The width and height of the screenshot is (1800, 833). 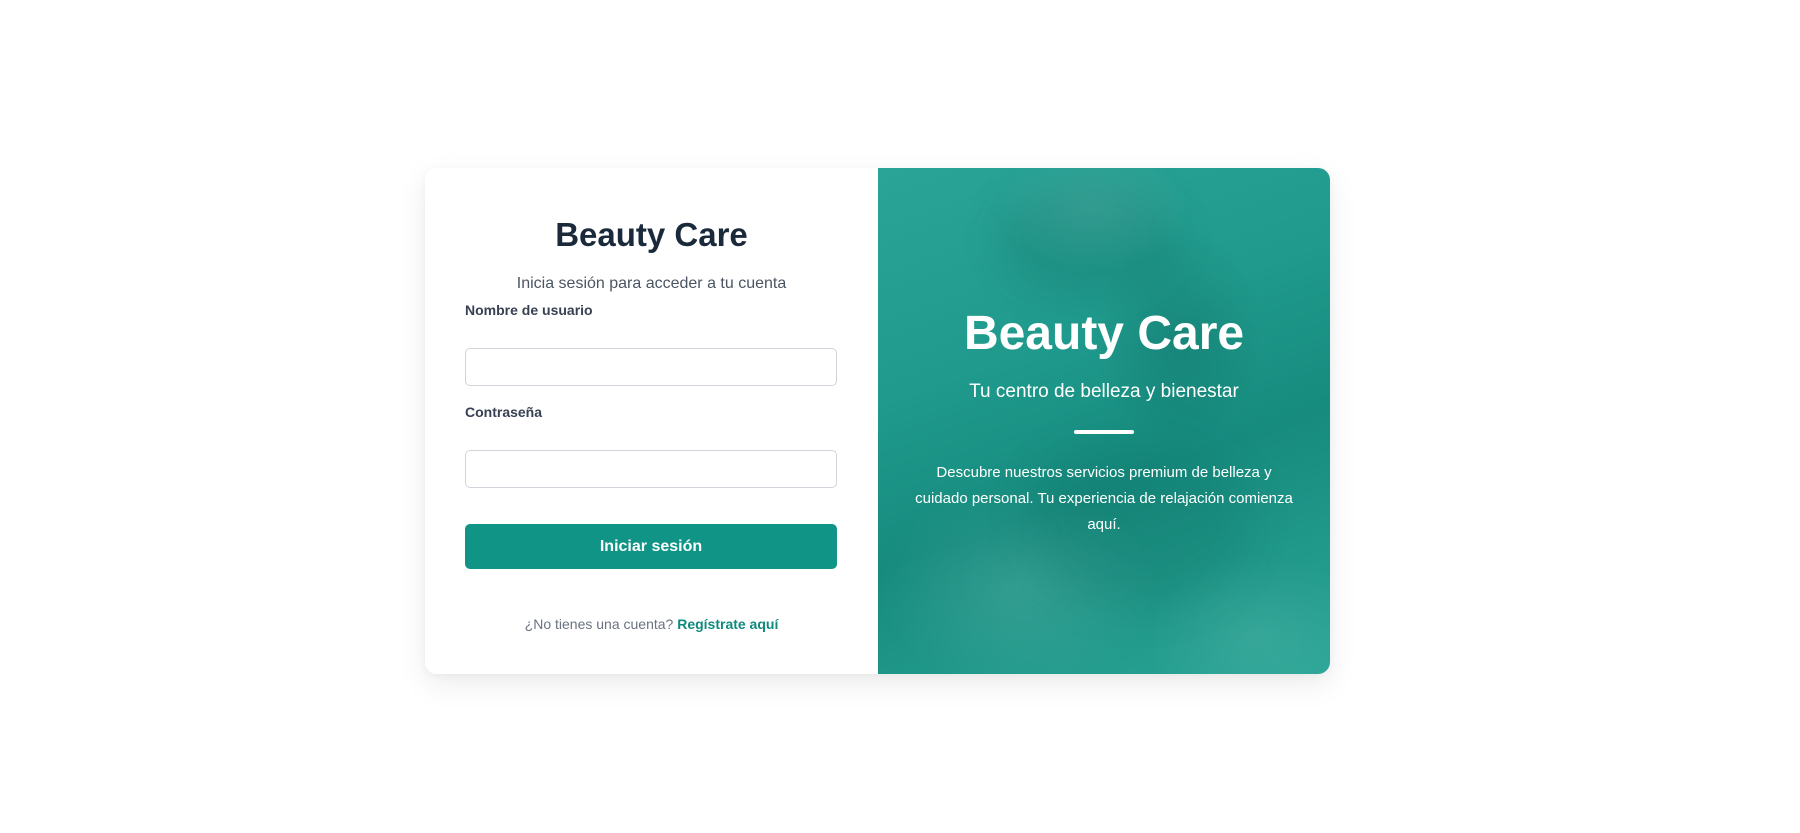 I want to click on login-button: Iniciar sesión, so click(x=651, y=546).